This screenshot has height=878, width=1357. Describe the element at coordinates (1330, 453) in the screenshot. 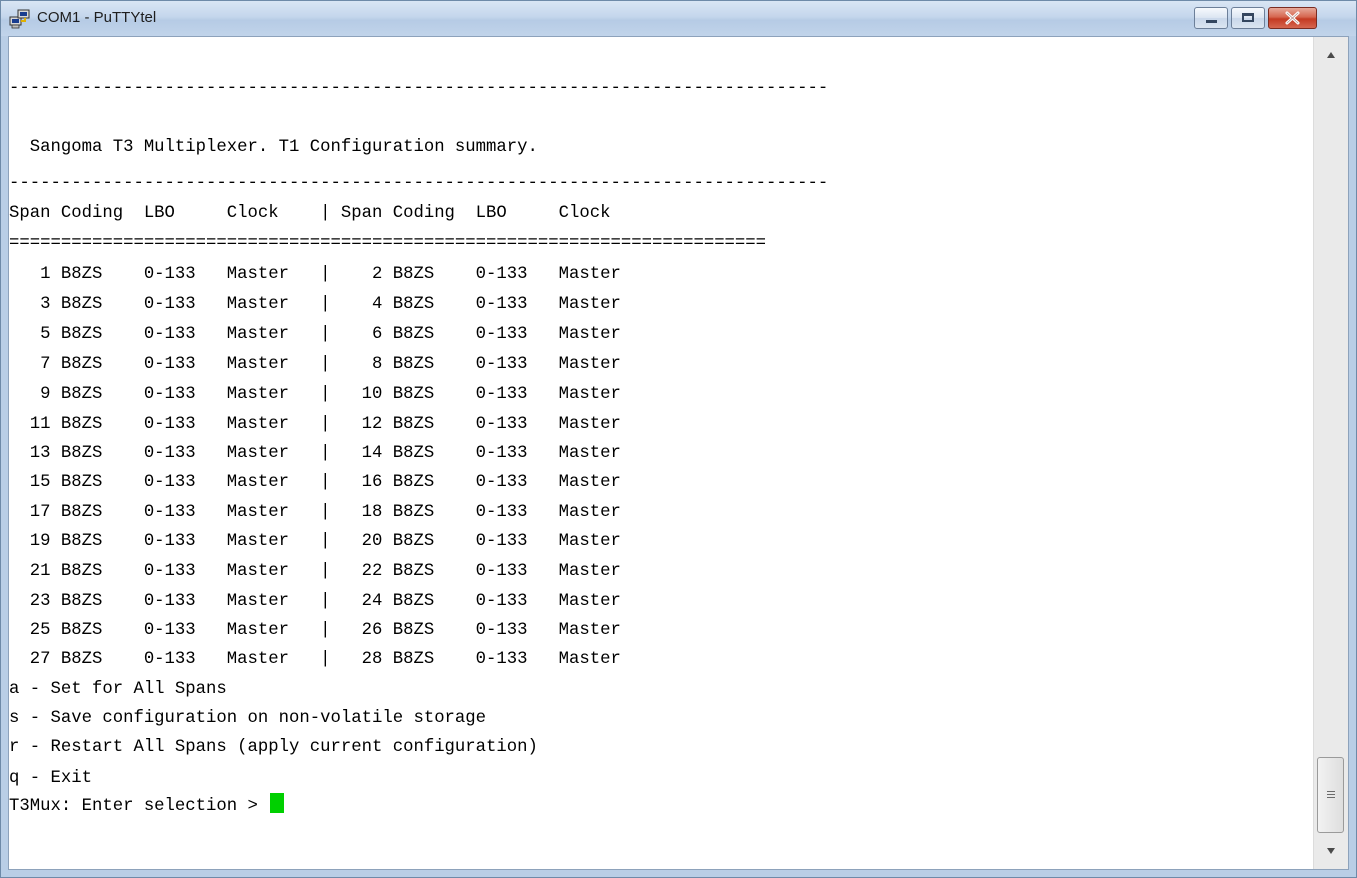

I see `vertical-scrollbar` at that location.